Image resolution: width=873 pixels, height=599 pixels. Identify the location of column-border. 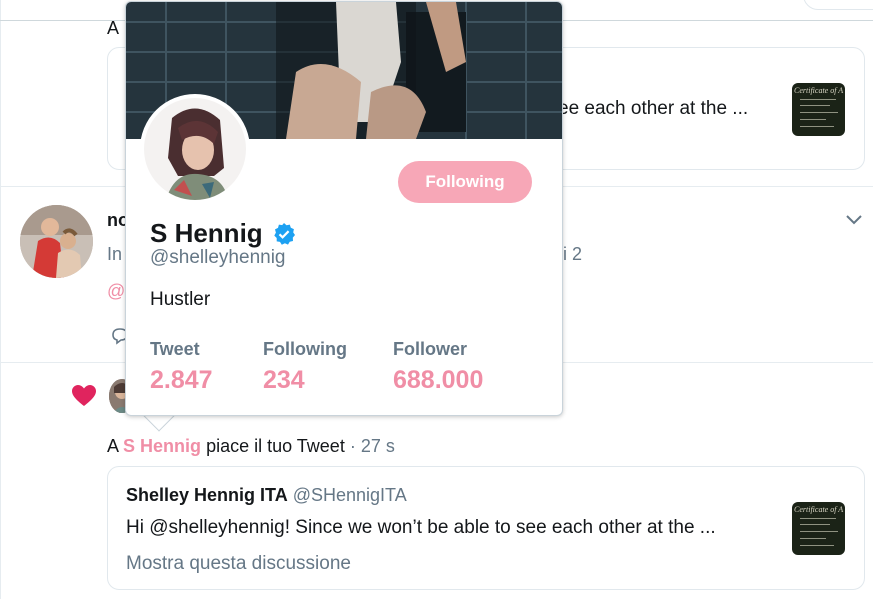
(0, 299).